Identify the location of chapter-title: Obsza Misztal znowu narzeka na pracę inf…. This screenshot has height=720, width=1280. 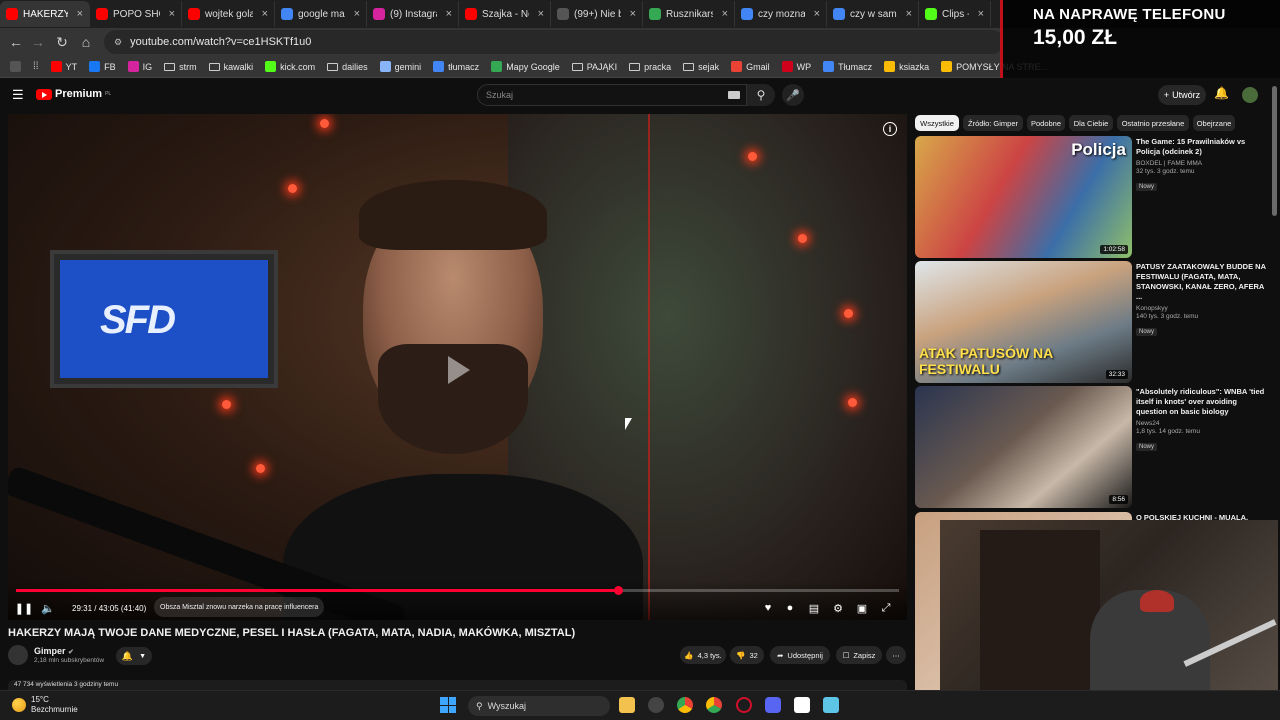
(239, 607).